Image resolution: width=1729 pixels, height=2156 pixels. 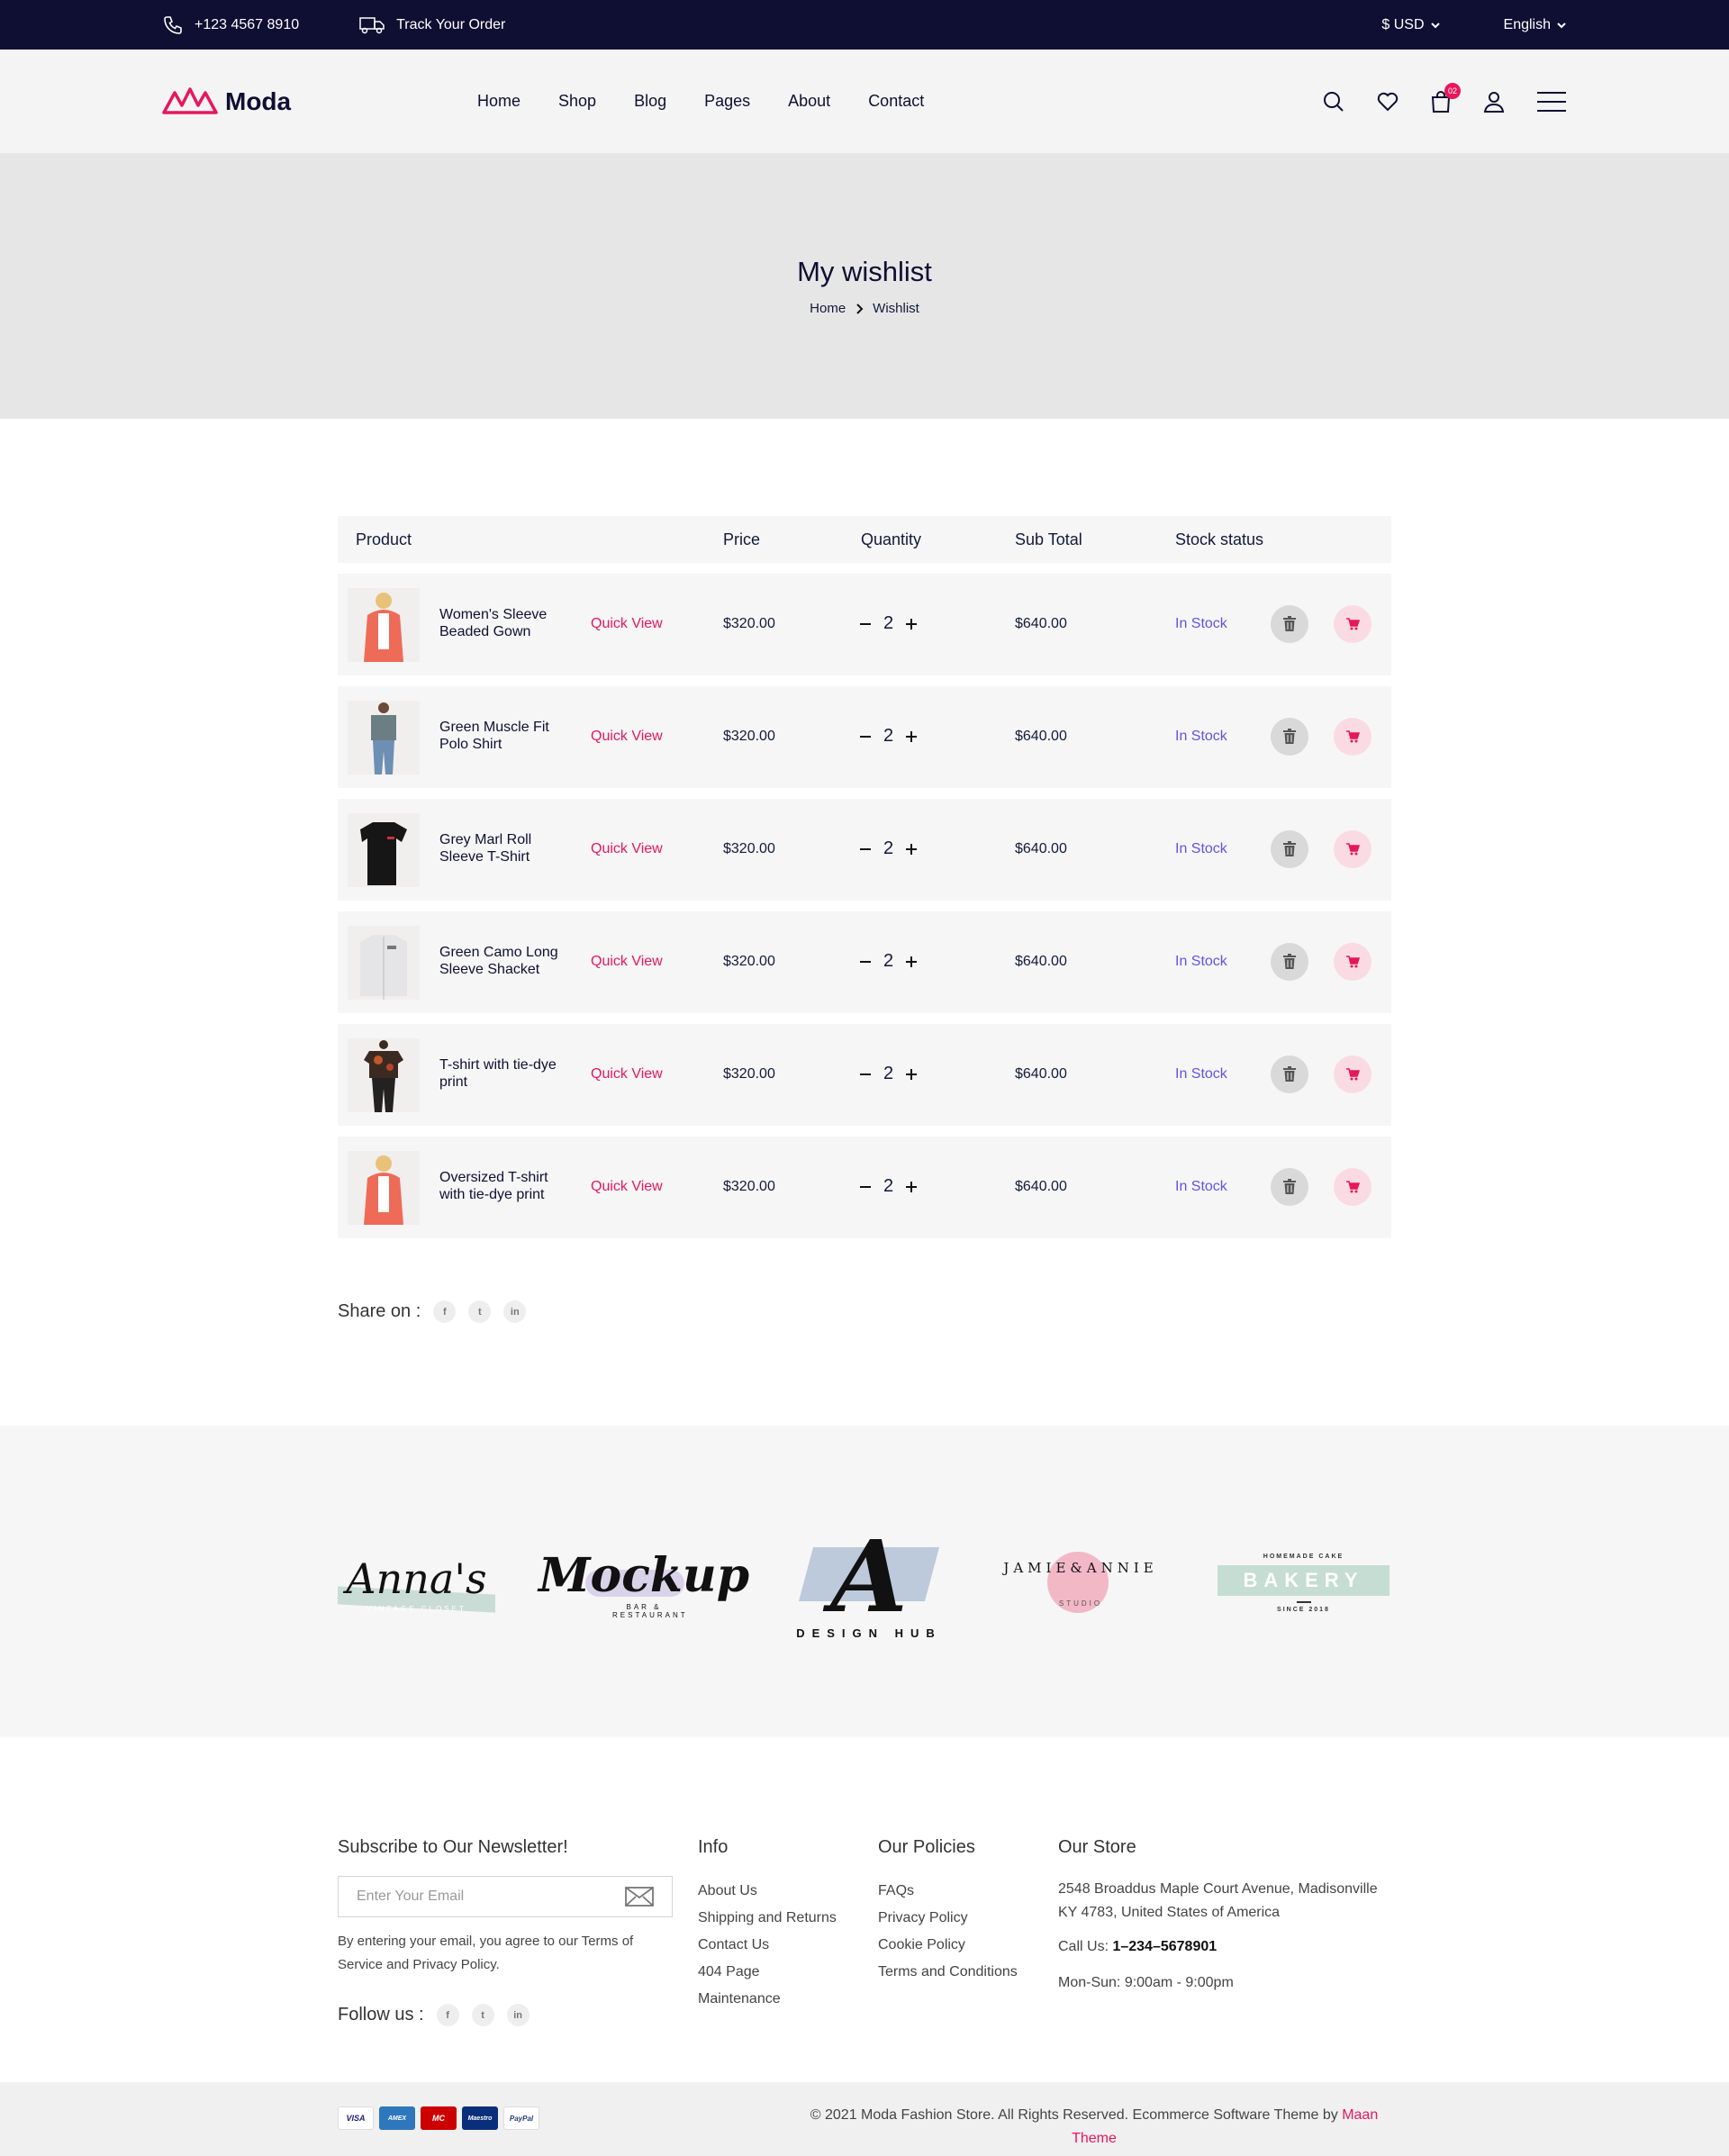 What do you see at coordinates (1494, 101) in the screenshot?
I see `user-icon` at bounding box center [1494, 101].